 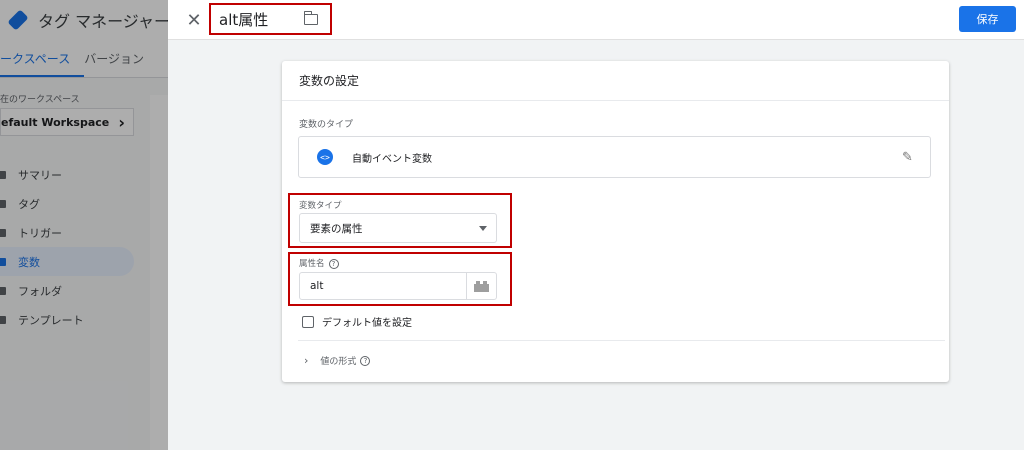 What do you see at coordinates (398, 228) in the screenshot?
I see `element-attribute-select: 要素の属性` at bounding box center [398, 228].